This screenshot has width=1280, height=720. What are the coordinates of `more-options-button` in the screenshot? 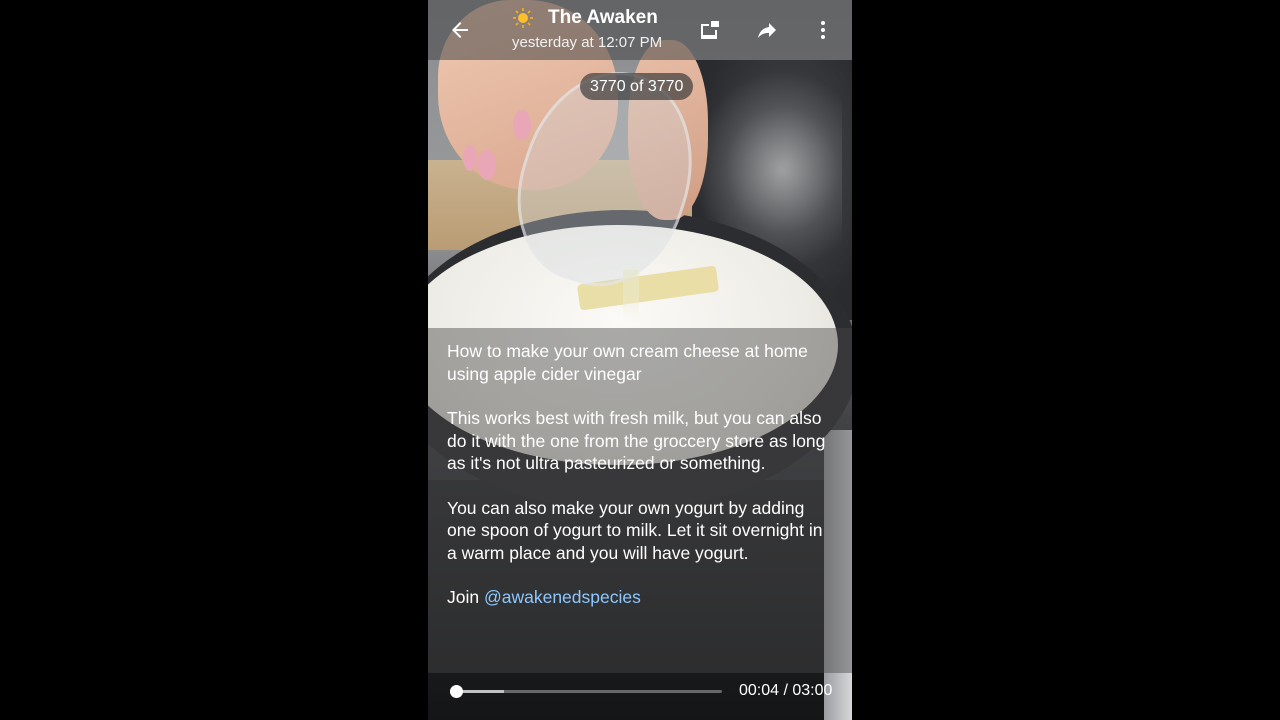 It's located at (823, 30).